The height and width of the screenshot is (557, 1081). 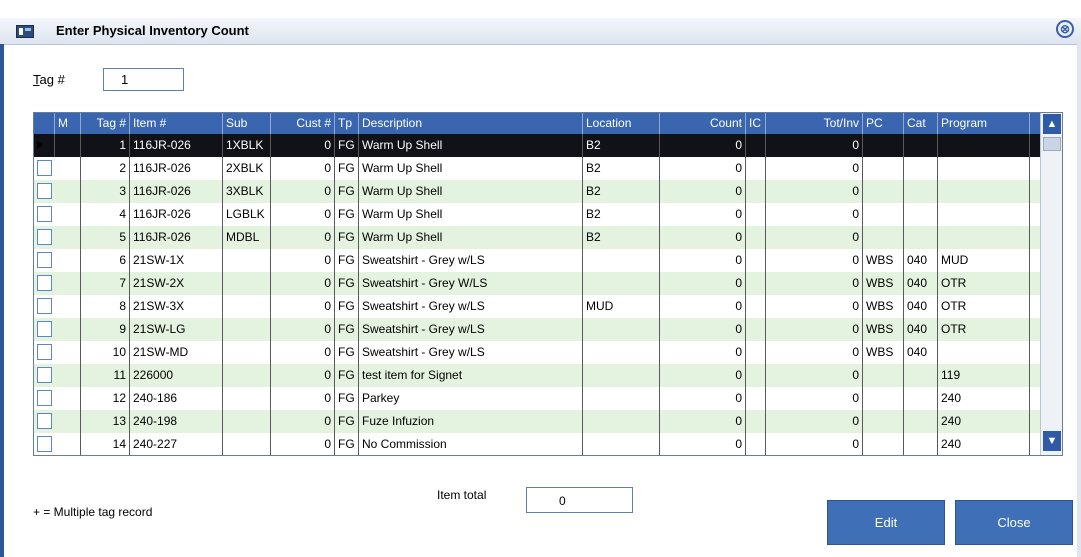 I want to click on column-header-count: Count, so click(x=703, y=123).